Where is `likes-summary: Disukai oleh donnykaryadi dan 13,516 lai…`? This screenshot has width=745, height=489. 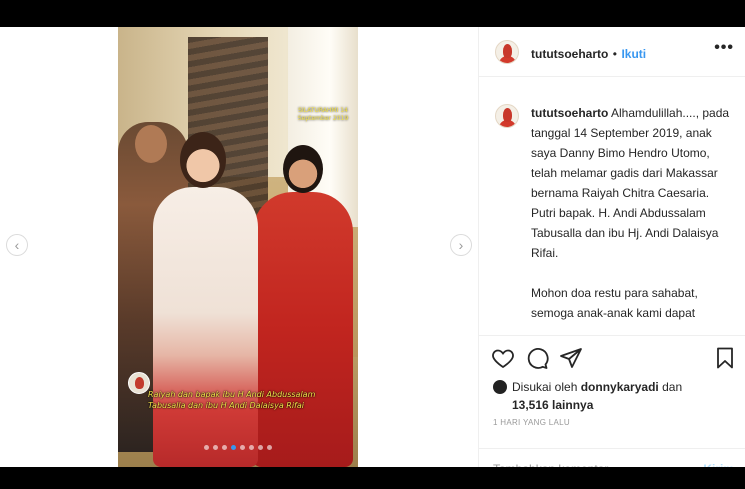 likes-summary: Disukai oleh donnykaryadi dan 13,516 lai… is located at coordinates (613, 396).